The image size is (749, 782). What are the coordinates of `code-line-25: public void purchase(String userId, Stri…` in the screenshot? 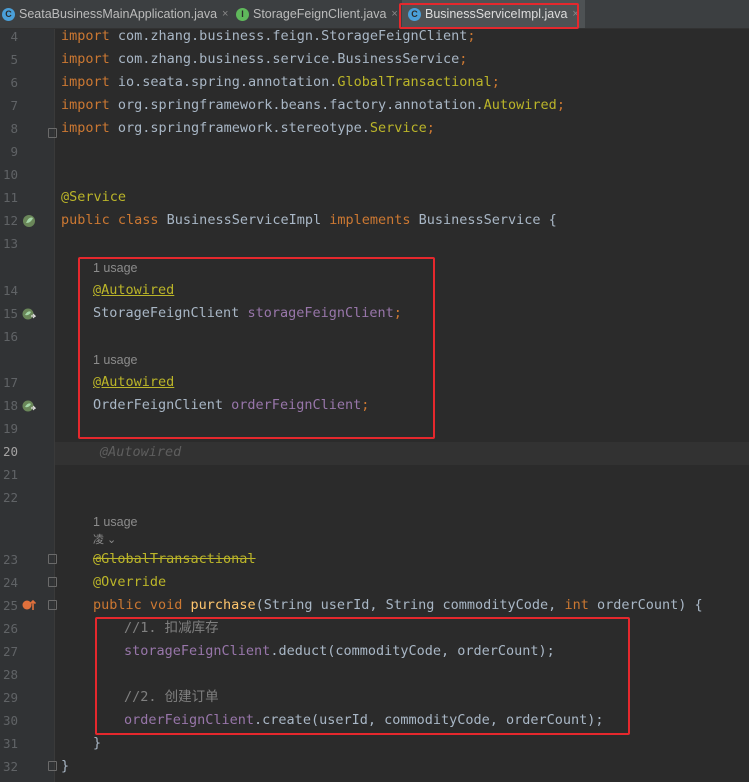 It's located at (398, 605).